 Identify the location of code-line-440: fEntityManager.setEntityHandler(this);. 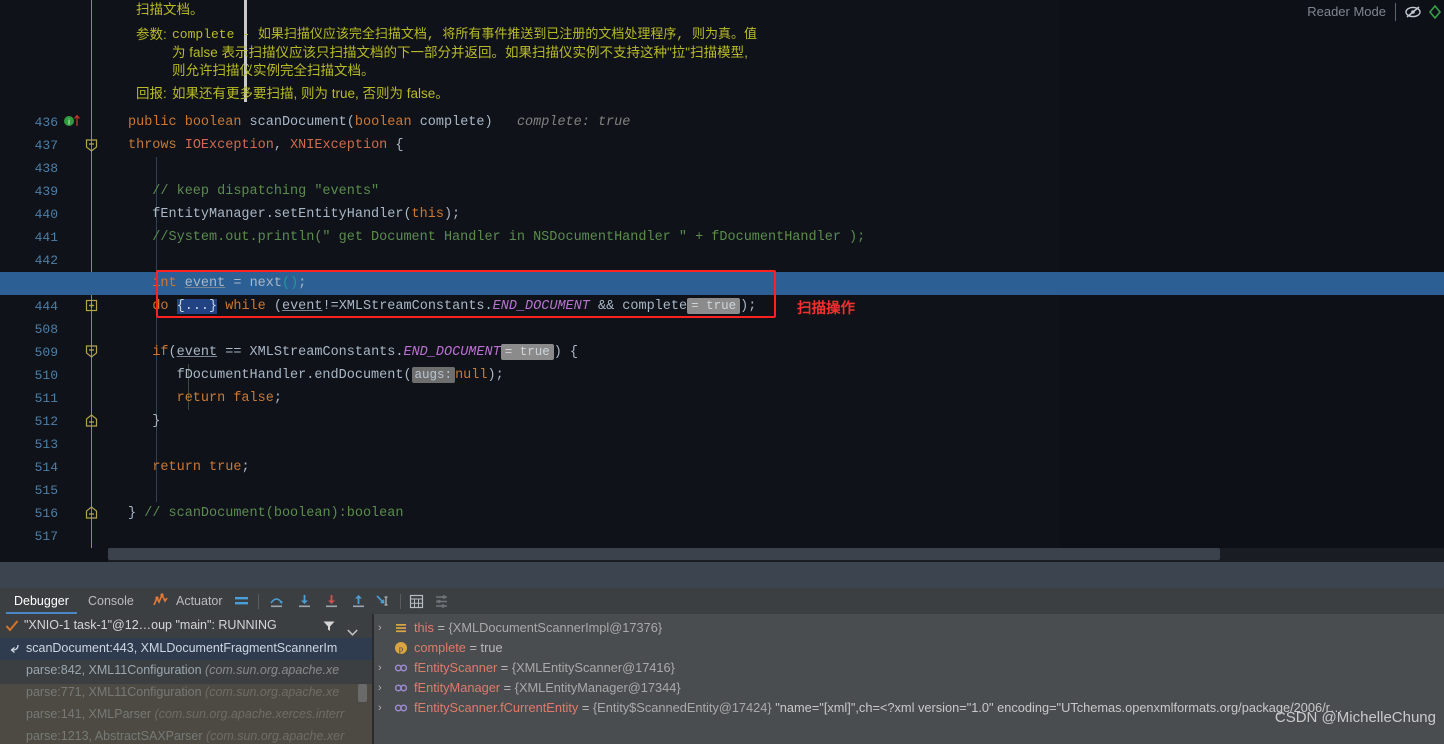
(294, 214).